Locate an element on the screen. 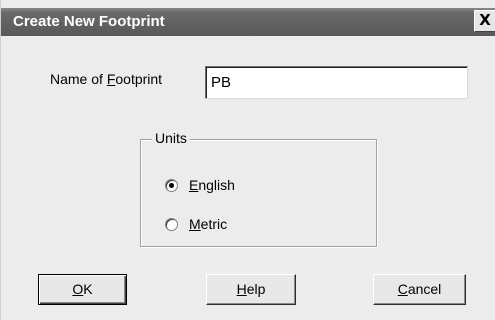 This screenshot has width=495, height=320. radio-selected-dot is located at coordinates (171, 185).